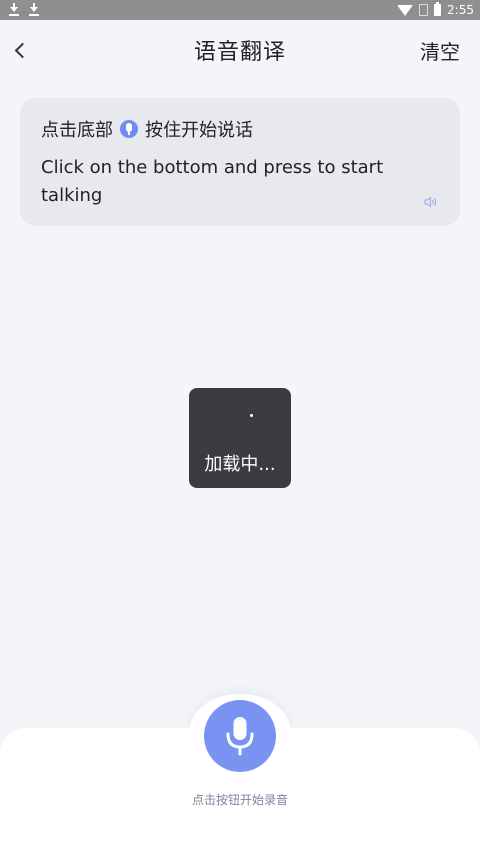 The width and height of the screenshot is (480, 854). Describe the element at coordinates (77, 130) in the screenshot. I see `prompt-text-before: 点击底部` at that location.